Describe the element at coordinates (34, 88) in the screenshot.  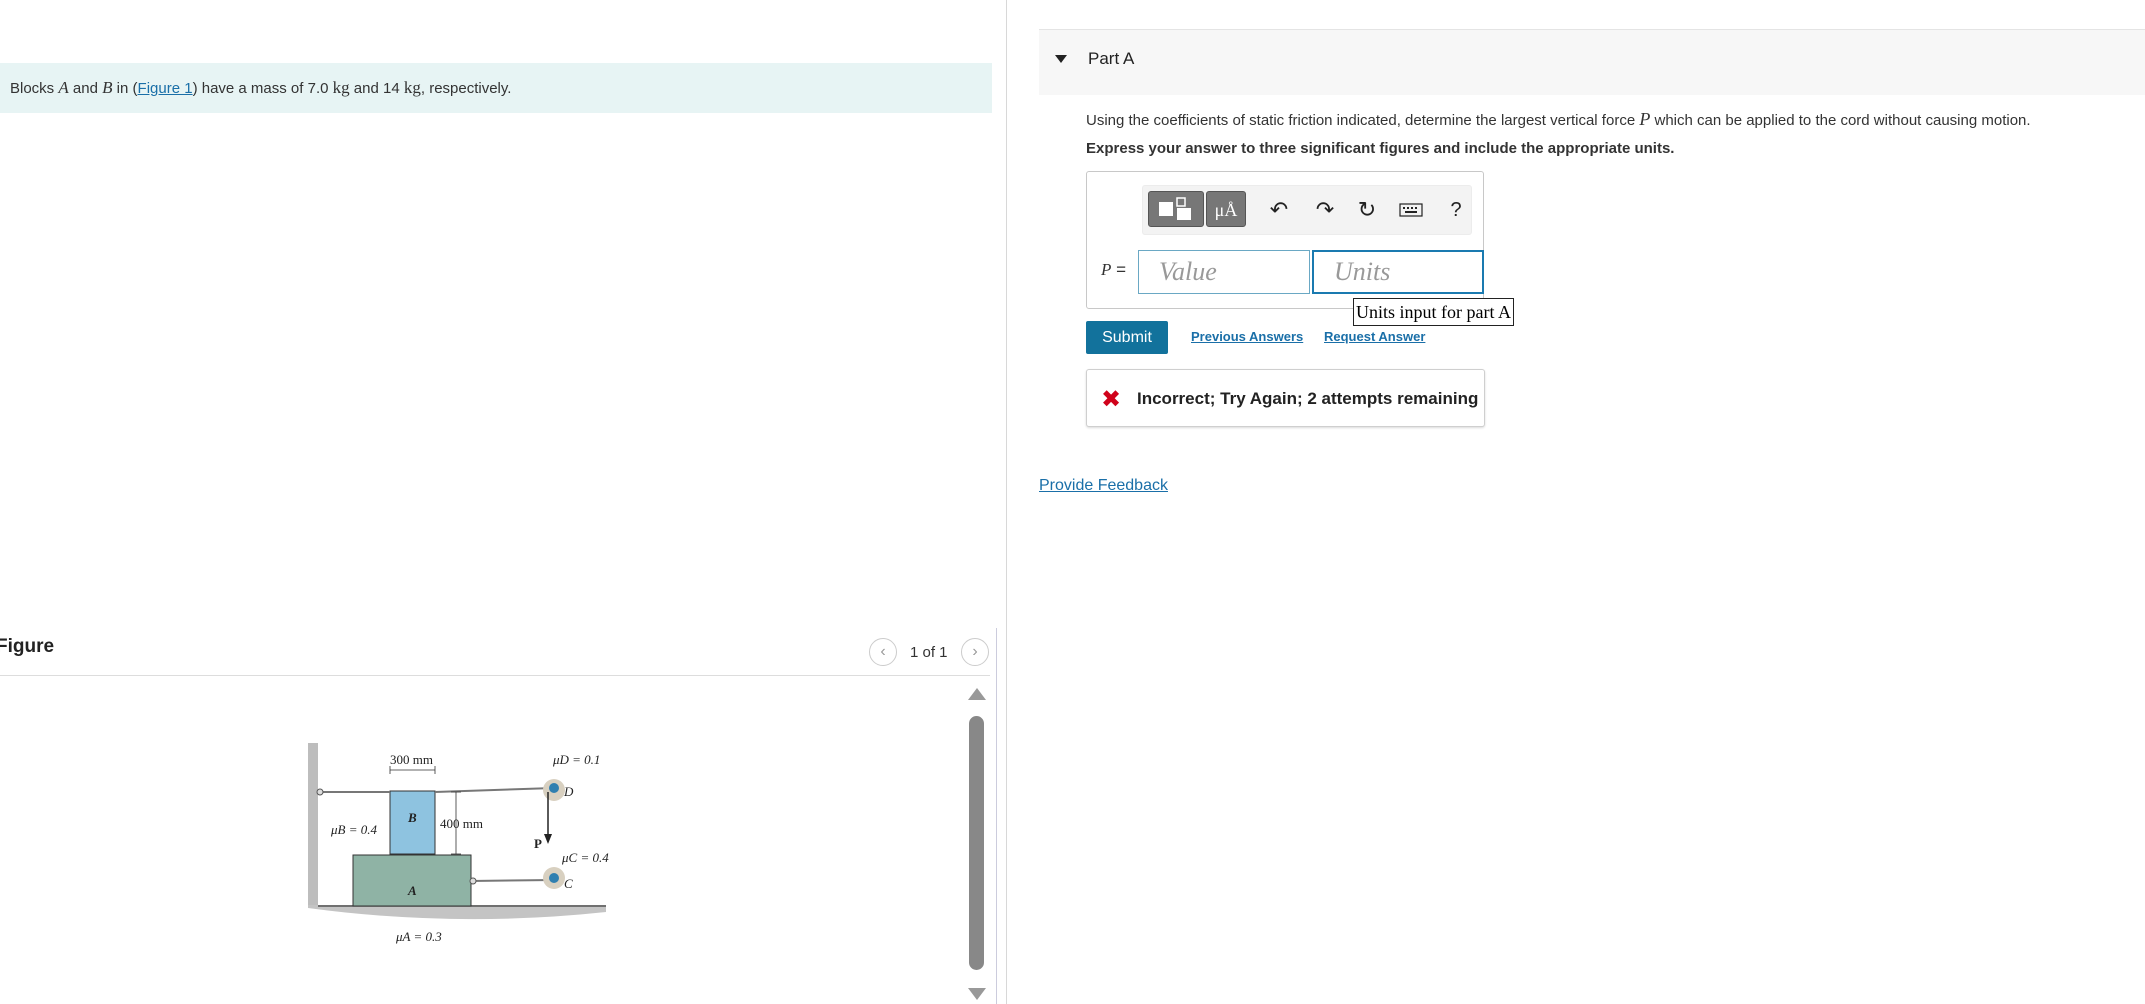
I see `problem-text: Blocks` at that location.